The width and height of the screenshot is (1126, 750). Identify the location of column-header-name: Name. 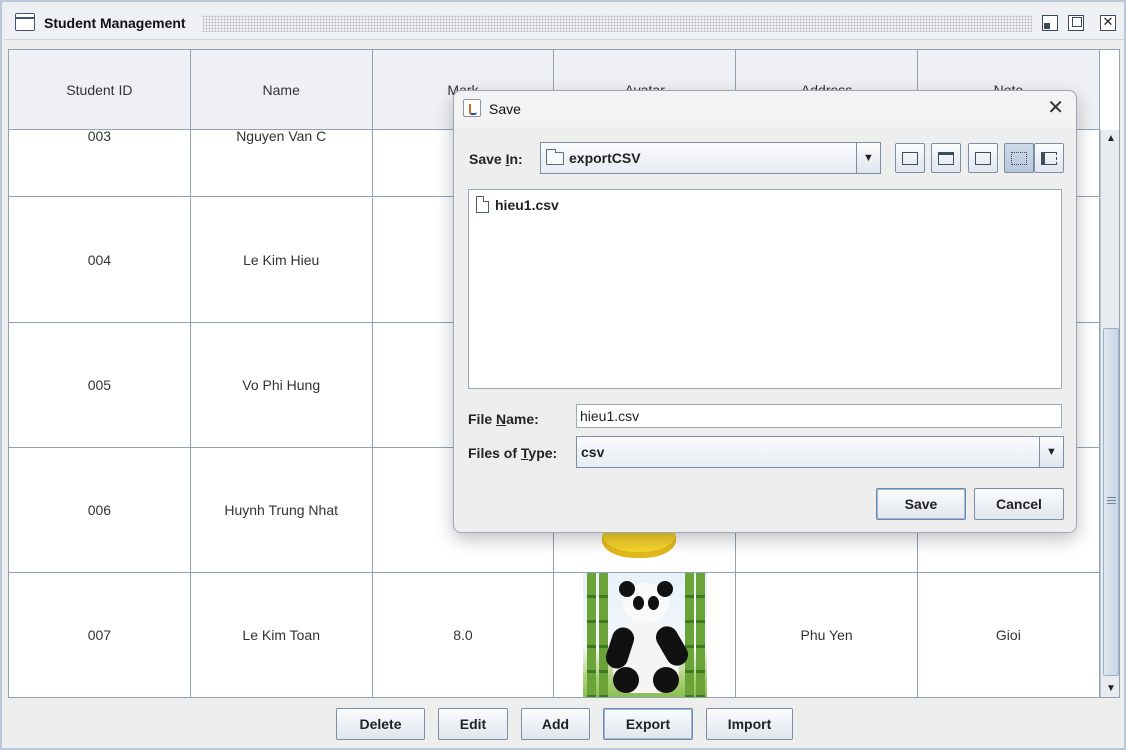
(282, 90).